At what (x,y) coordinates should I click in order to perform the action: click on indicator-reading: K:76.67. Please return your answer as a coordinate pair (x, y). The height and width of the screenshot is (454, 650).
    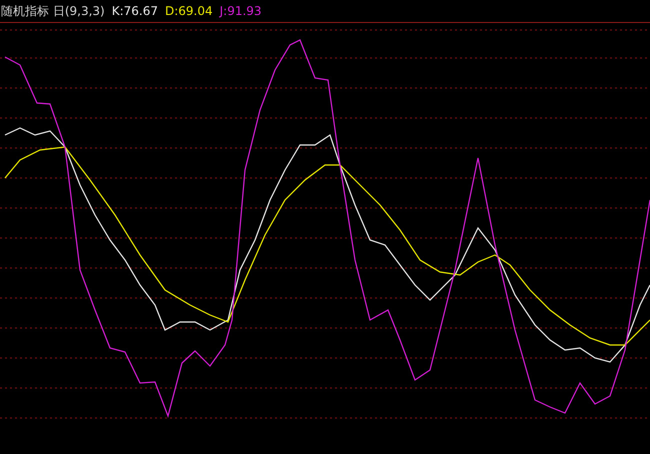
    Looking at the image, I should click on (135, 11).